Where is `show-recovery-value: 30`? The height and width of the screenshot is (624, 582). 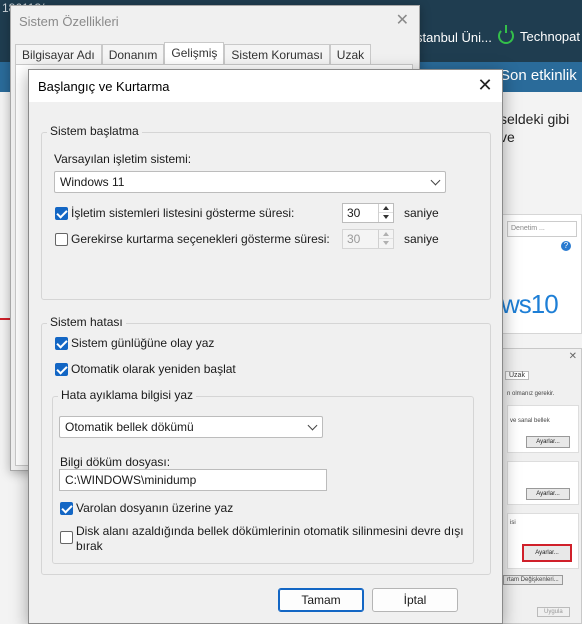 show-recovery-value: 30 is located at coordinates (354, 239).